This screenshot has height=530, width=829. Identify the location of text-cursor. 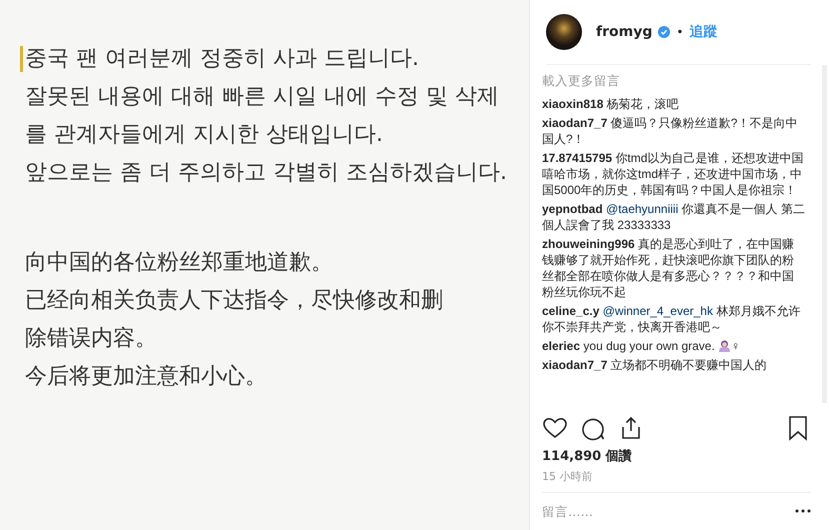
(21, 59).